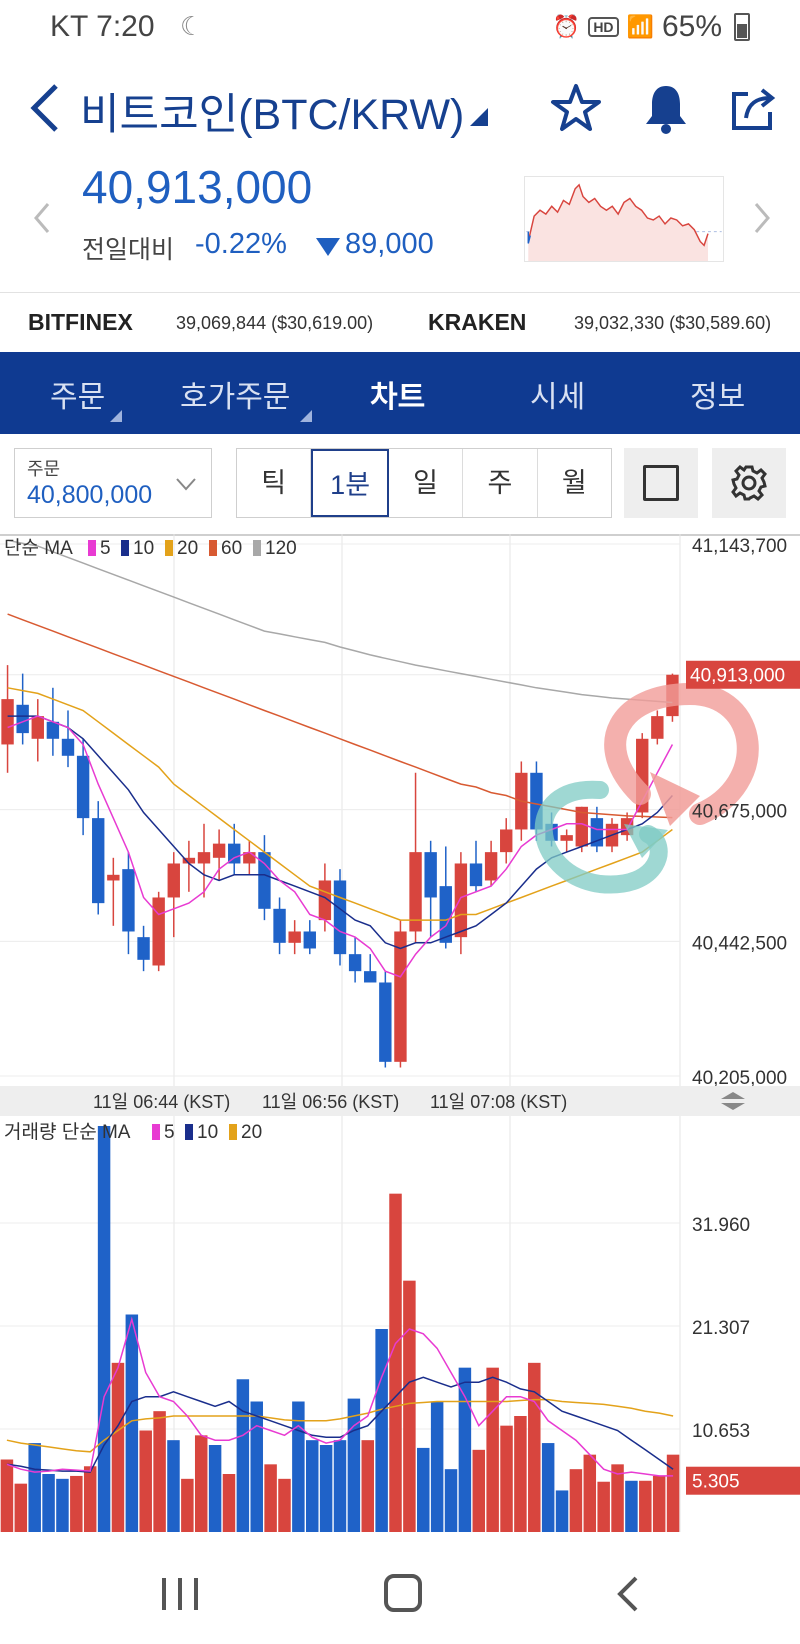 This screenshot has width=800, height=1644. What do you see at coordinates (627, 1594) in the screenshot?
I see `back-icon` at bounding box center [627, 1594].